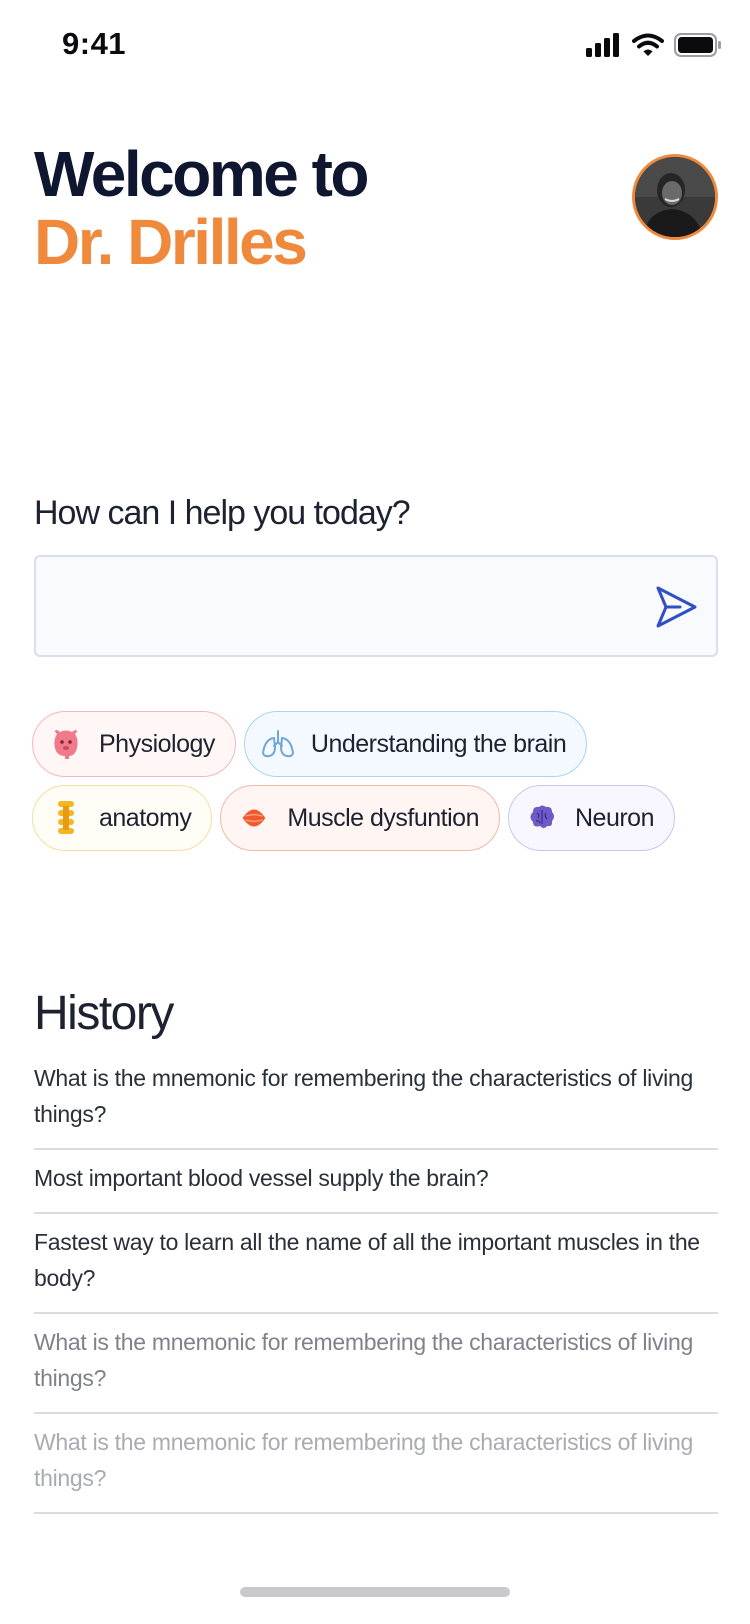  What do you see at coordinates (602, 45) in the screenshot?
I see `cellular-signal-icon` at bounding box center [602, 45].